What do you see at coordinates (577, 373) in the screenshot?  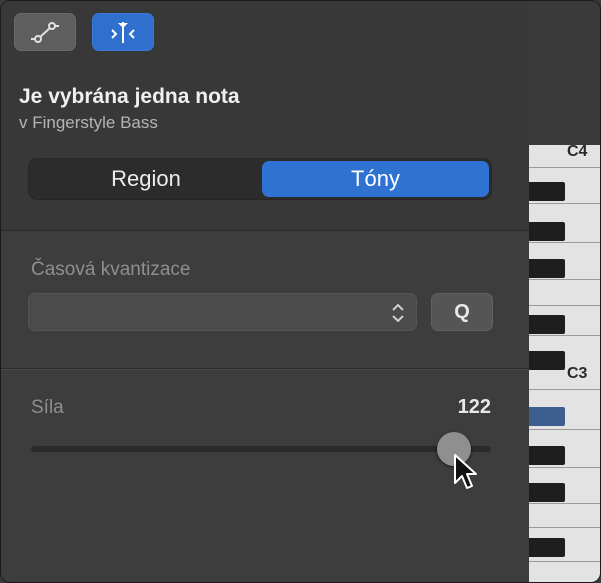 I see `key-label-c3: C3` at bounding box center [577, 373].